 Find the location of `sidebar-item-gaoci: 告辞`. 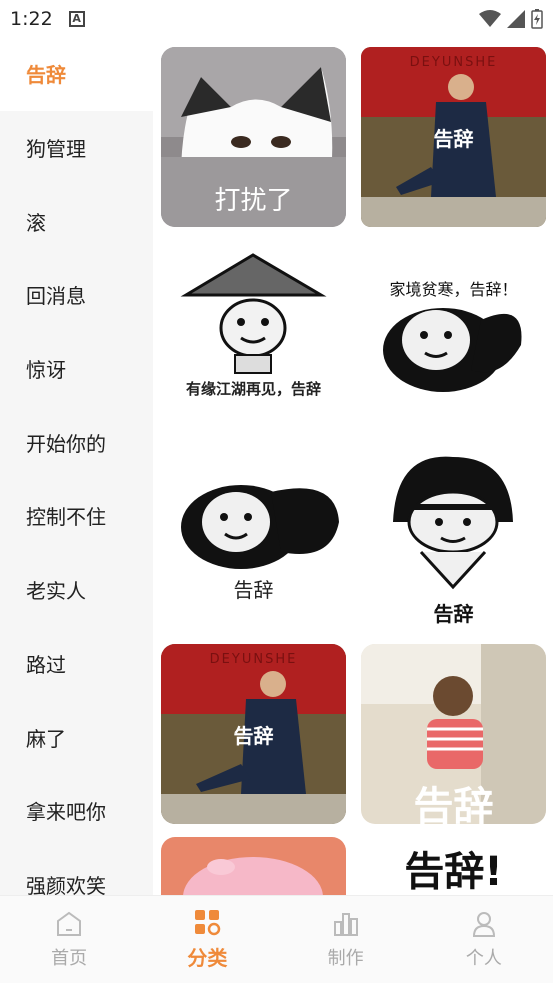

sidebar-item-gaoci: 告辞 is located at coordinates (76, 74).